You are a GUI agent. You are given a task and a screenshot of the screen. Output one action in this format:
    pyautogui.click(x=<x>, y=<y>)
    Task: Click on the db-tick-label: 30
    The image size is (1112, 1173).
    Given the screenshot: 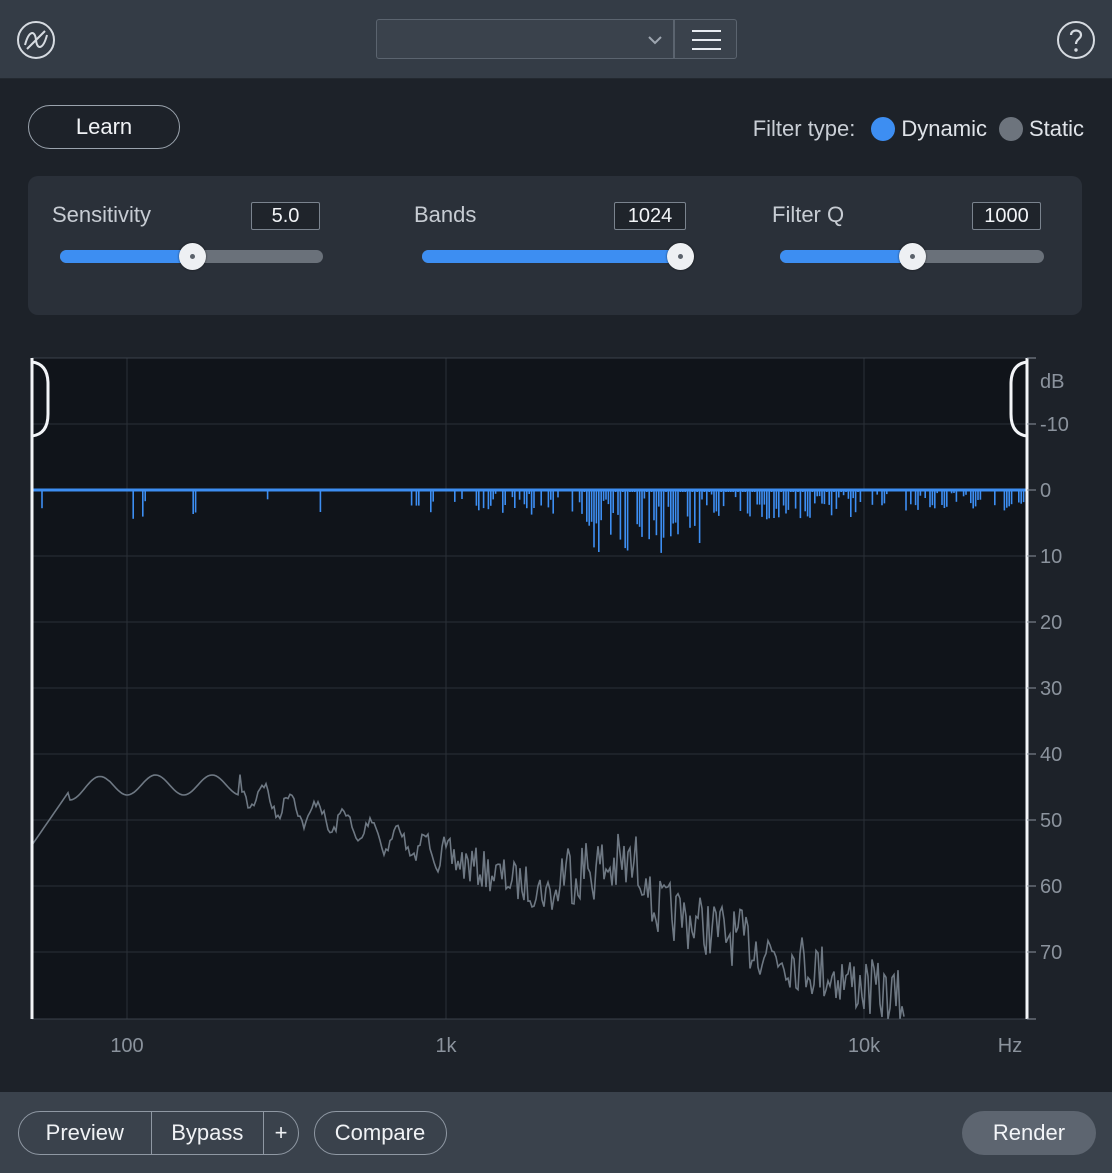 What is the action you would take?
    pyautogui.click(x=1051, y=689)
    